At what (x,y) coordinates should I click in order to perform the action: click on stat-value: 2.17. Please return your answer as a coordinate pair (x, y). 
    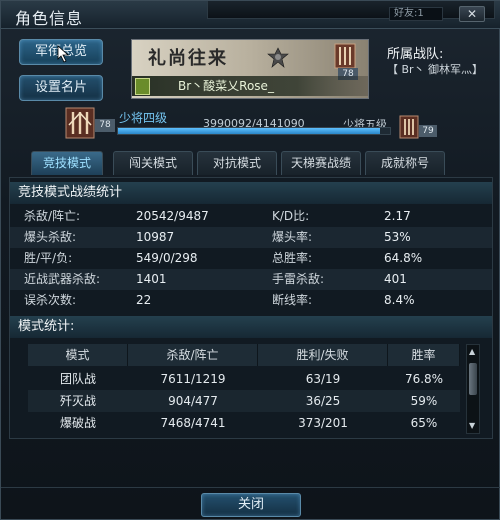
    Looking at the image, I should click on (397, 216).